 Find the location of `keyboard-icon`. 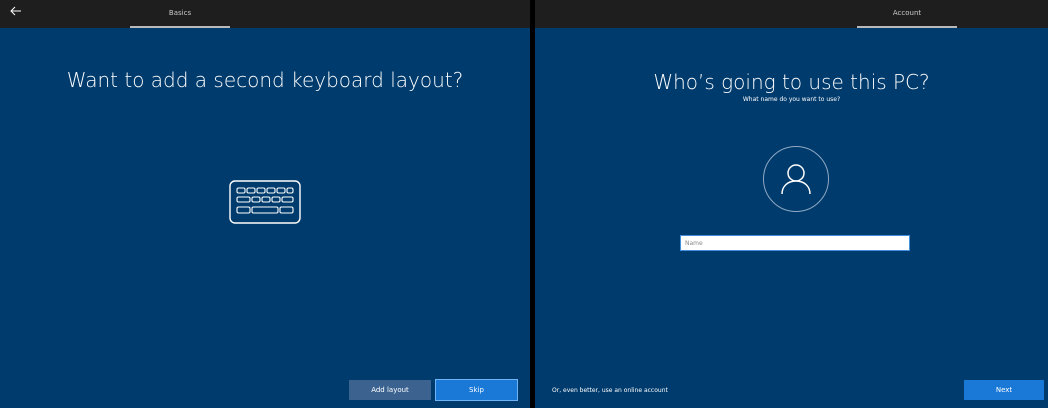

keyboard-icon is located at coordinates (265, 202).